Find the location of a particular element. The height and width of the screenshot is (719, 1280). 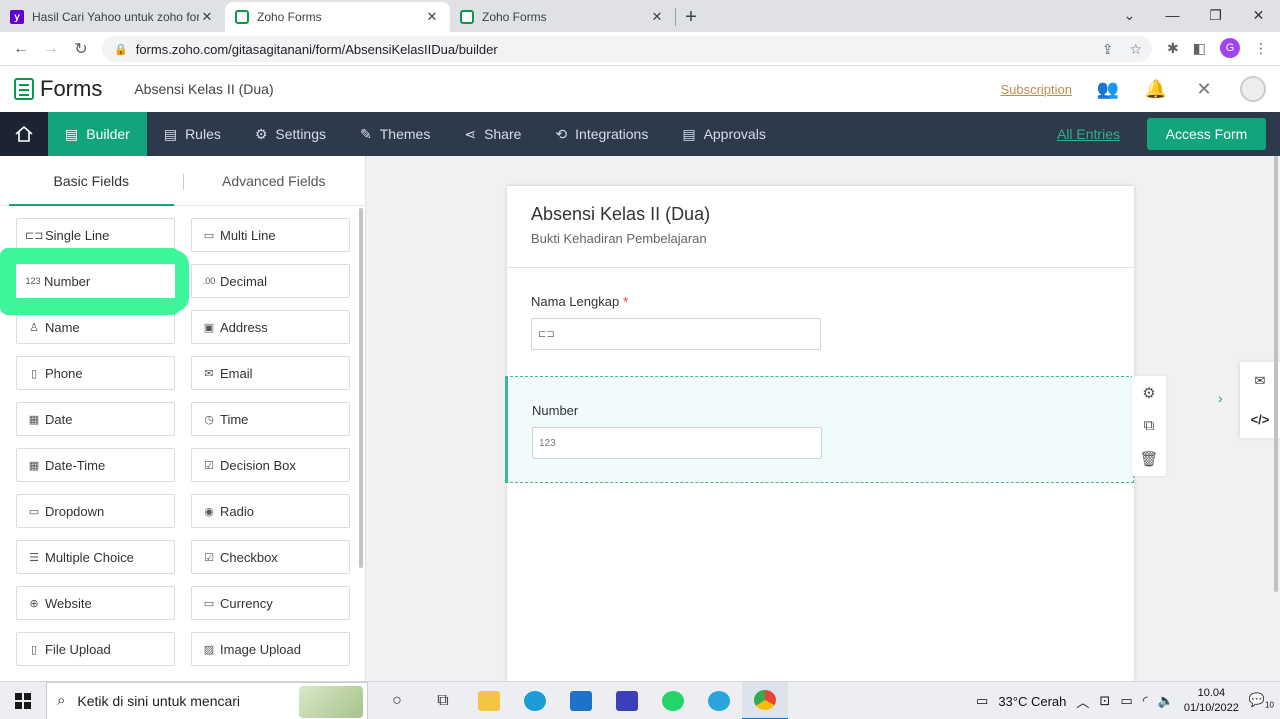

profile-avatar: G is located at coordinates (1230, 48).